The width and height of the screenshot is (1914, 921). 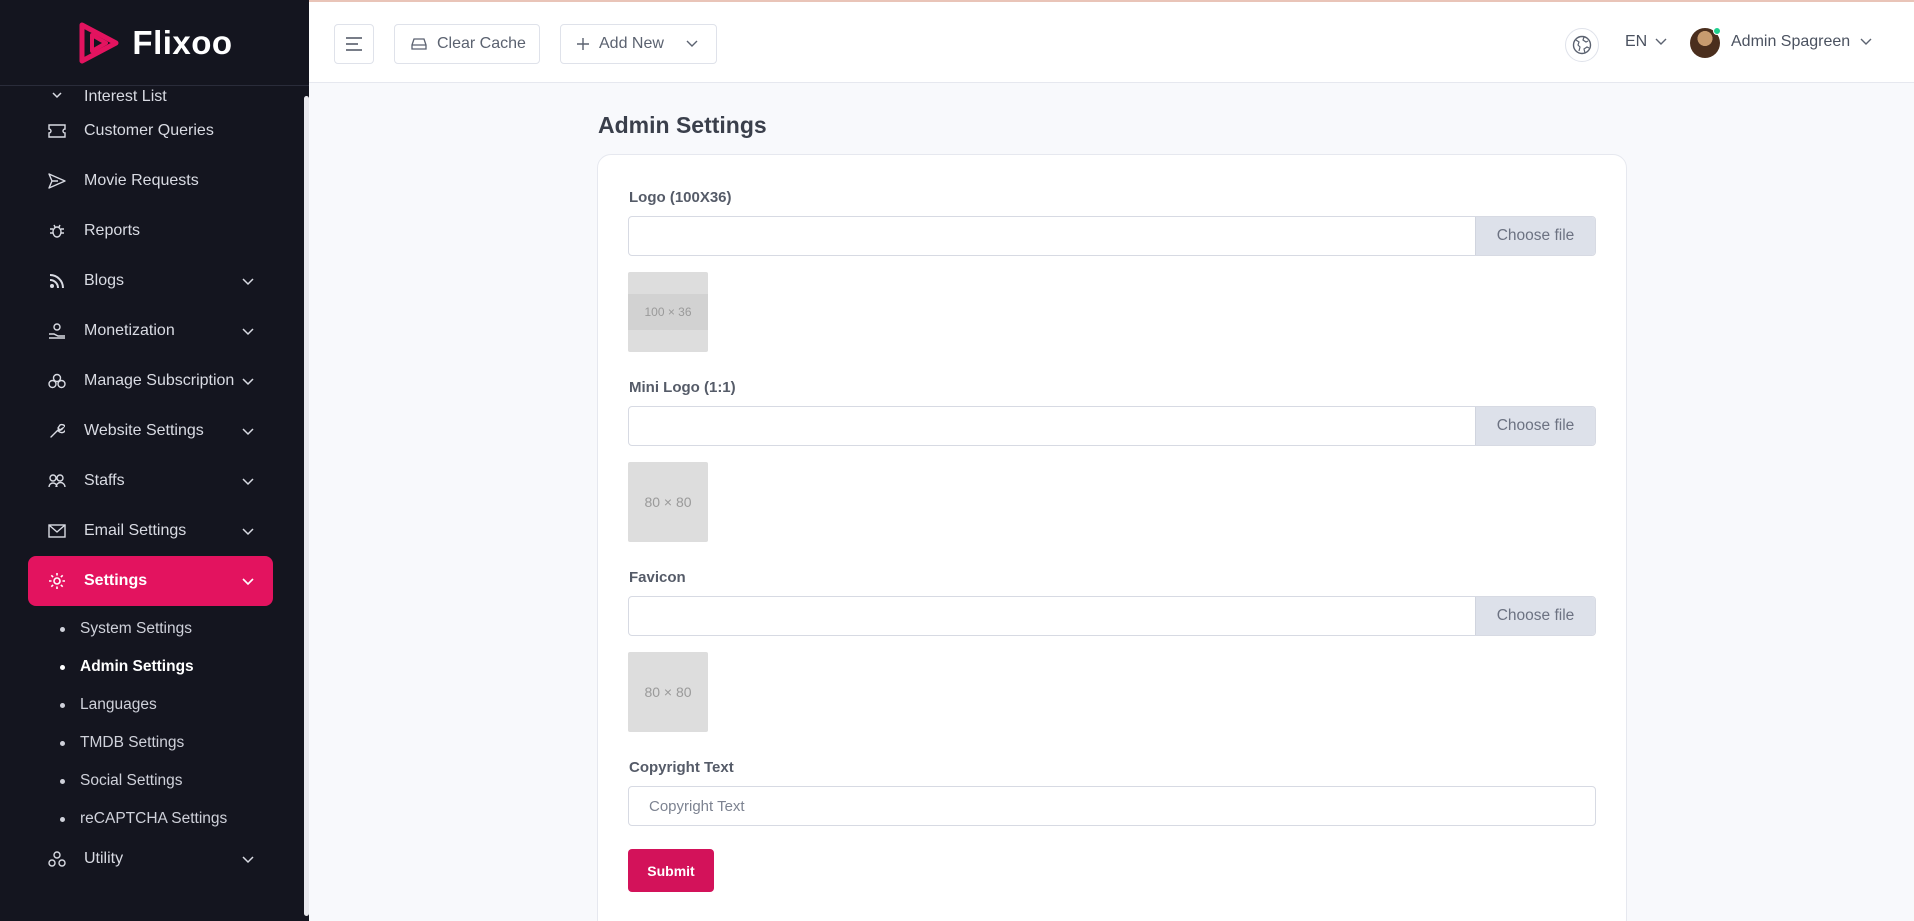 What do you see at coordinates (150, 781) in the screenshot?
I see `submenu-item-social-settings: Social Settings` at bounding box center [150, 781].